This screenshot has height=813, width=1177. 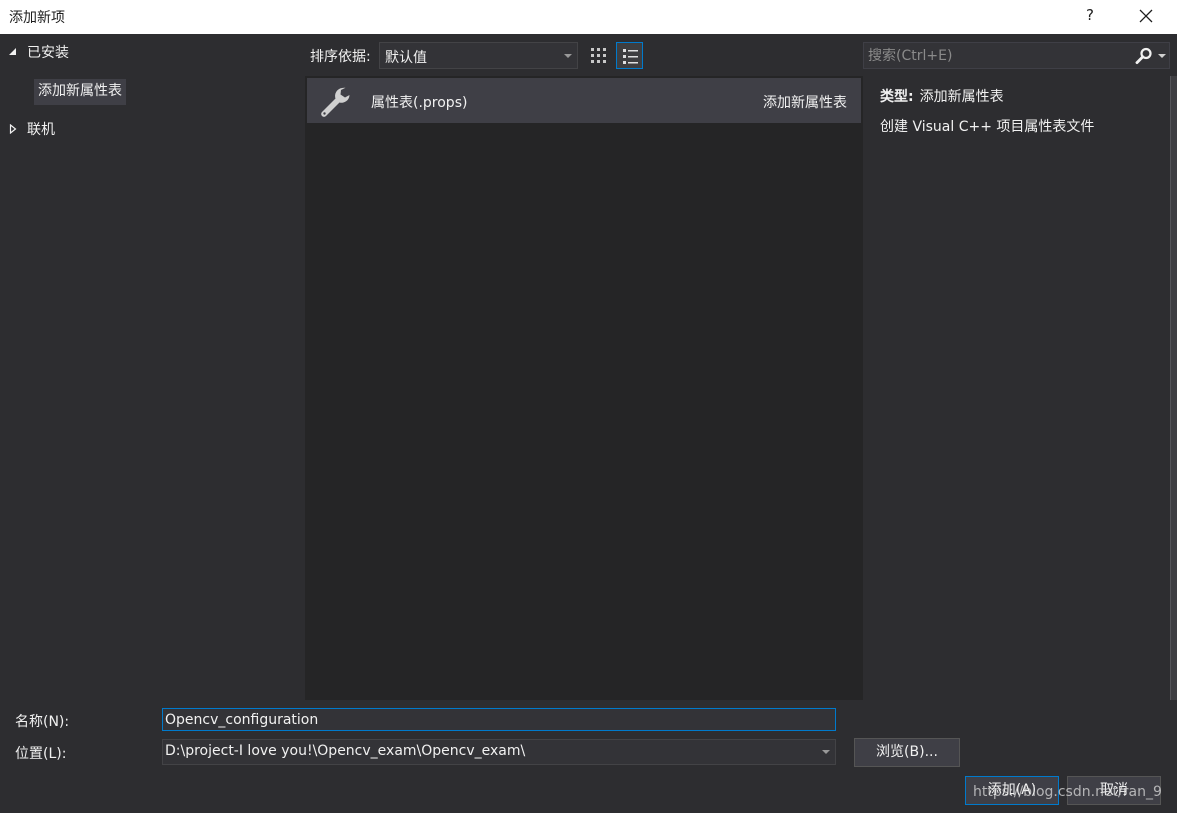 I want to click on name-label: 名称(N):, so click(x=42, y=722).